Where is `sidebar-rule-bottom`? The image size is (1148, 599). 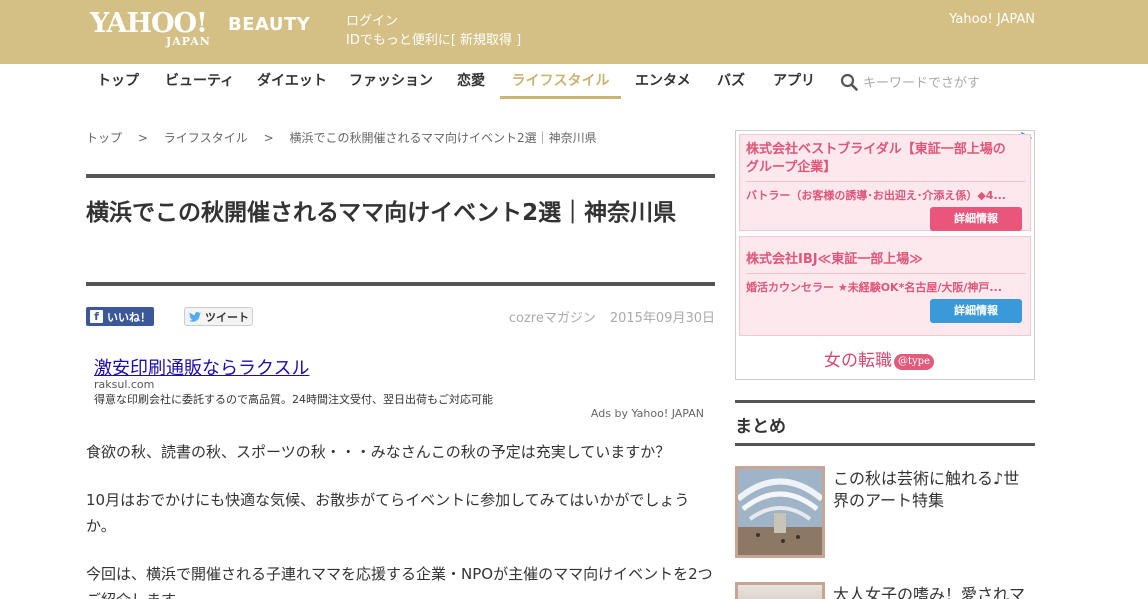 sidebar-rule-bottom is located at coordinates (885, 444).